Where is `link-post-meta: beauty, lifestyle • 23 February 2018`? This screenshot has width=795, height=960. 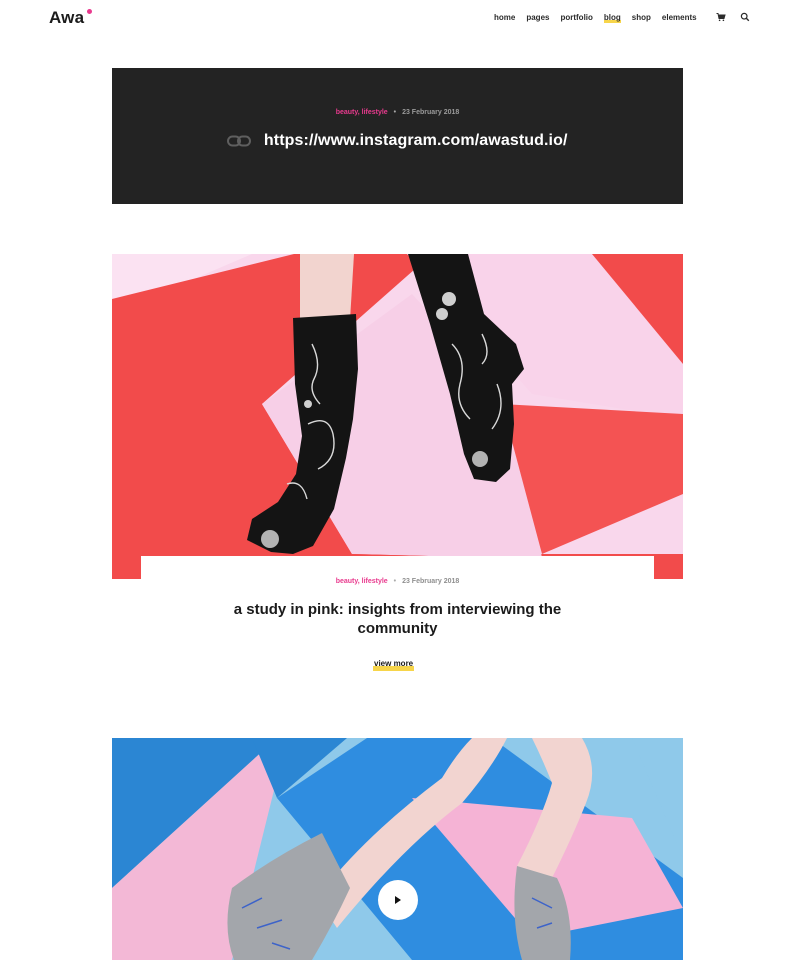 link-post-meta: beauty, lifestyle • 23 February 2018 is located at coordinates (397, 112).